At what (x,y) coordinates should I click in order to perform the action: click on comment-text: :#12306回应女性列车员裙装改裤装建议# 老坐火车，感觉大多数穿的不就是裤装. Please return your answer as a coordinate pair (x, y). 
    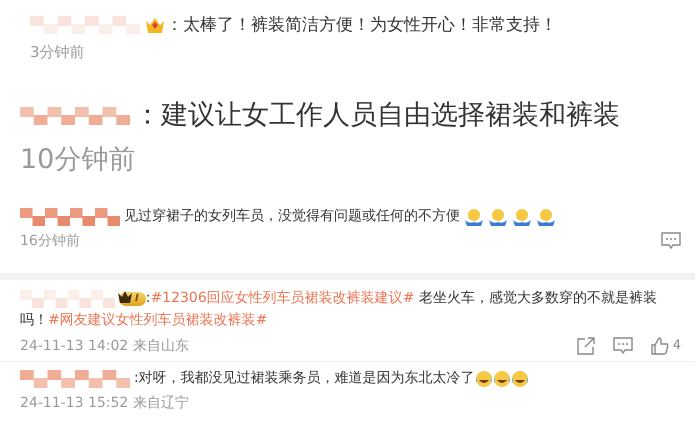
    Looking at the image, I should click on (401, 298).